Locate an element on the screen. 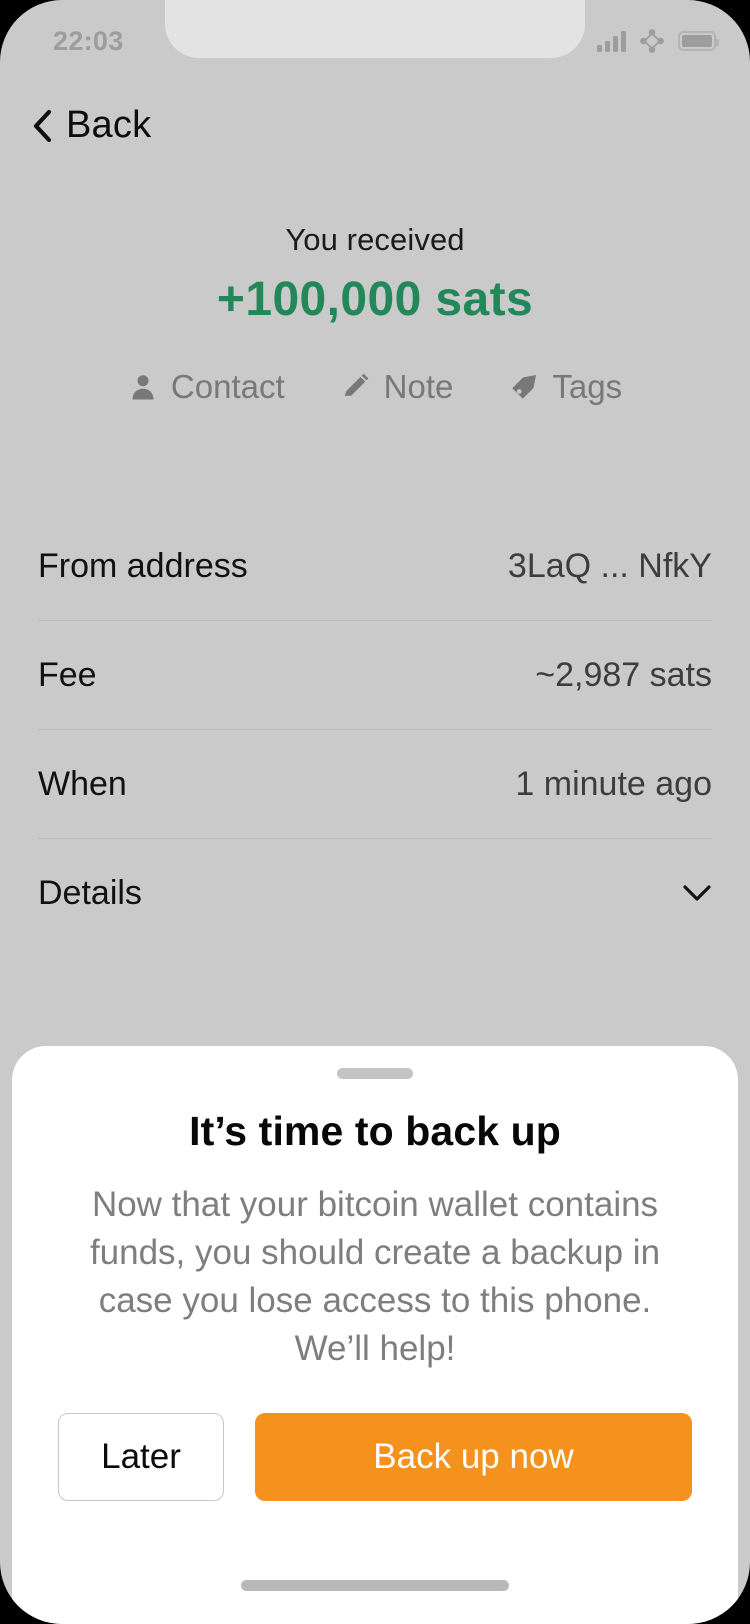 This screenshot has height=1624, width=750. detail-key: Fee is located at coordinates (67, 674).